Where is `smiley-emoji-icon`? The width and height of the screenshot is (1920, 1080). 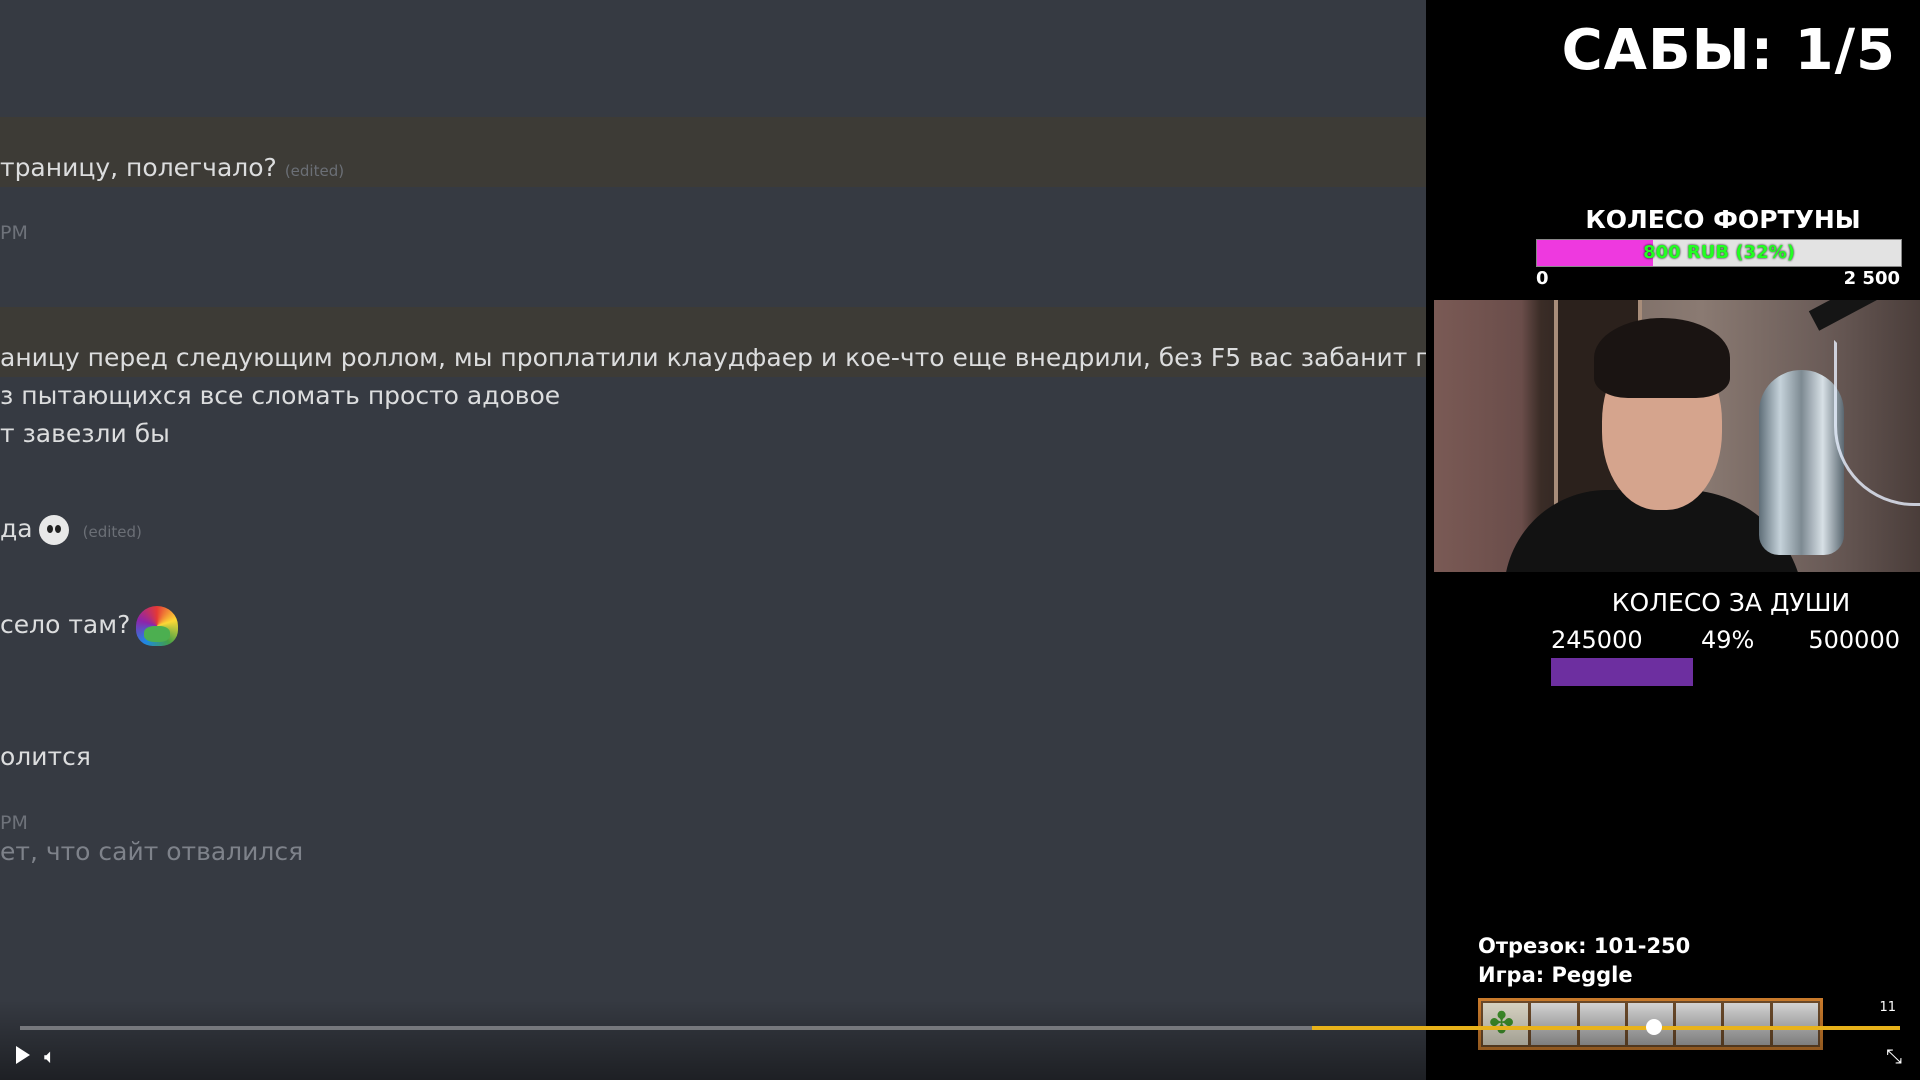 smiley-emoji-icon is located at coordinates (53, 530).